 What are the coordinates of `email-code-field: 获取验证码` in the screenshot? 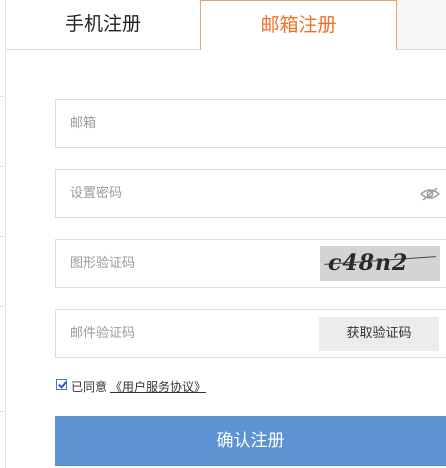 It's located at (250, 333).